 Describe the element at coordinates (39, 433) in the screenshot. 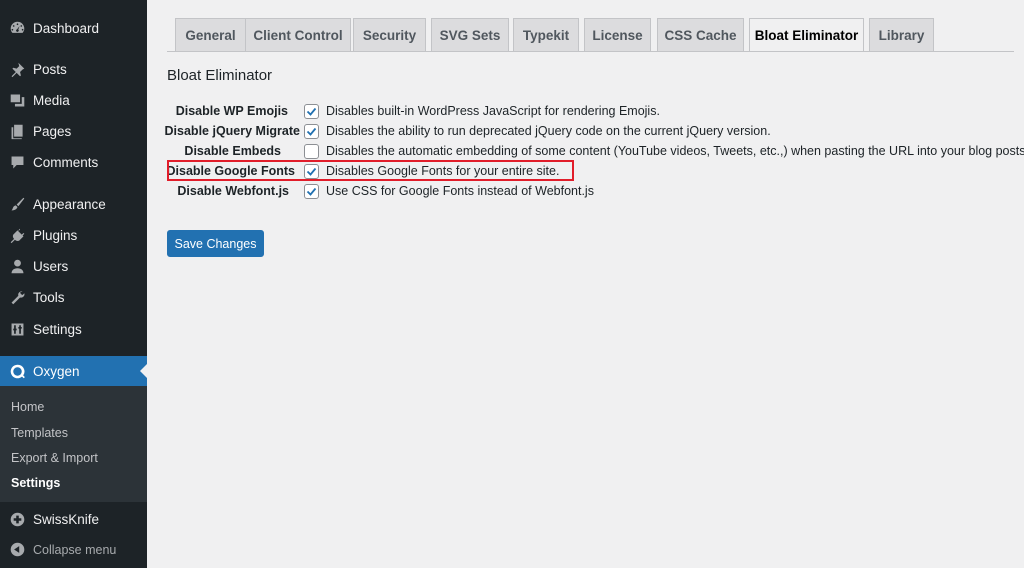

I see `submenu-templates: Templates` at that location.